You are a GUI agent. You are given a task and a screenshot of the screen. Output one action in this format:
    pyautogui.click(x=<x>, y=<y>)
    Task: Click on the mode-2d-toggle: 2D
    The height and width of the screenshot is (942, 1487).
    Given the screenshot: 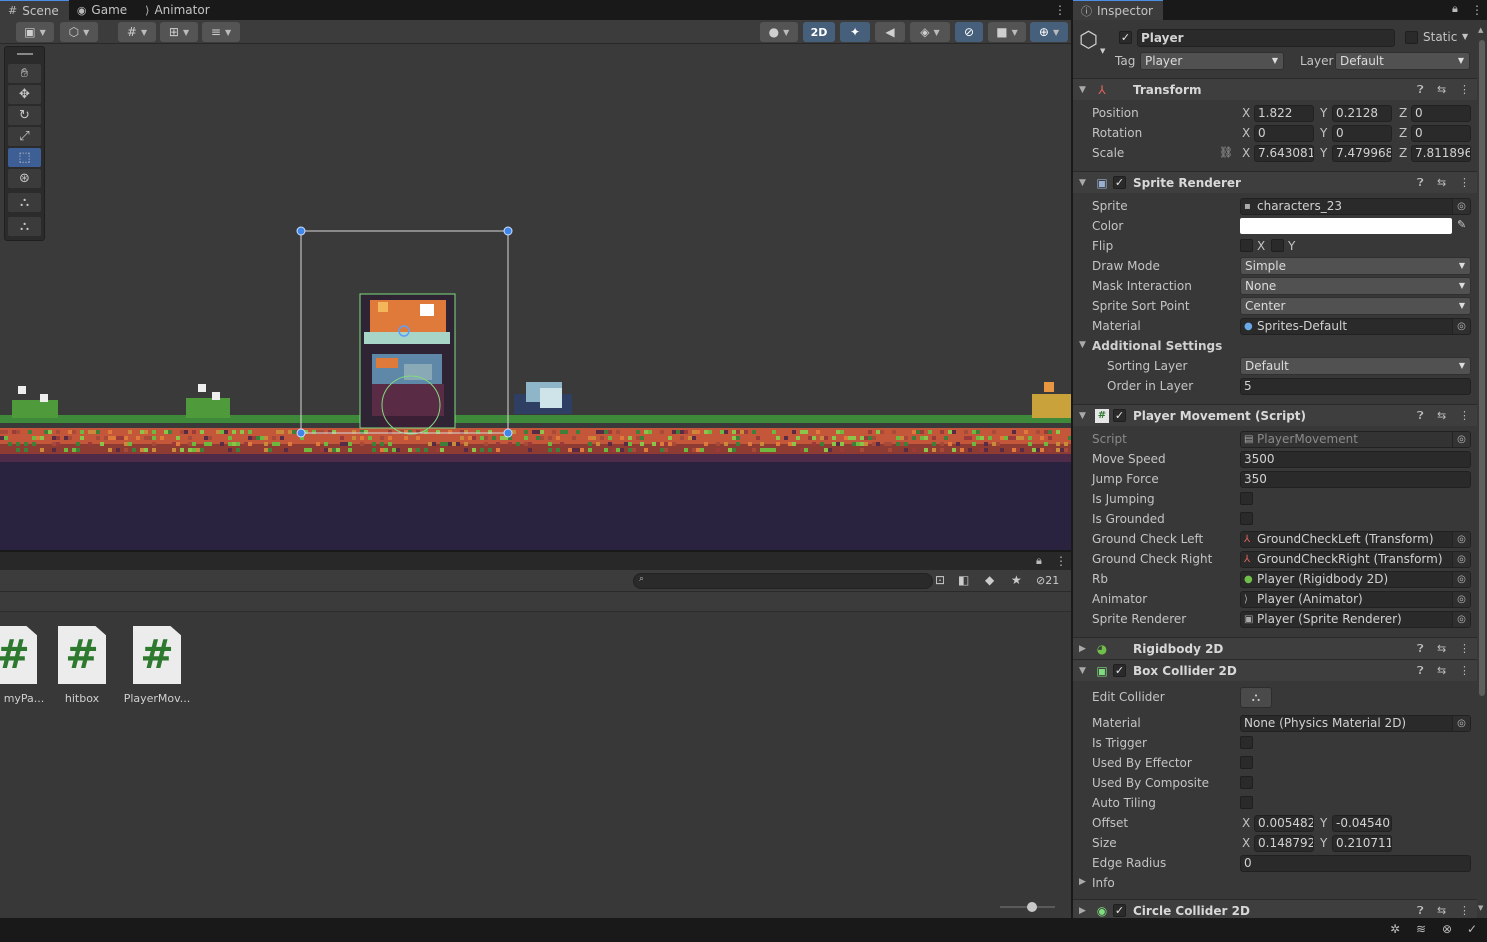 What is the action you would take?
    pyautogui.click(x=819, y=32)
    